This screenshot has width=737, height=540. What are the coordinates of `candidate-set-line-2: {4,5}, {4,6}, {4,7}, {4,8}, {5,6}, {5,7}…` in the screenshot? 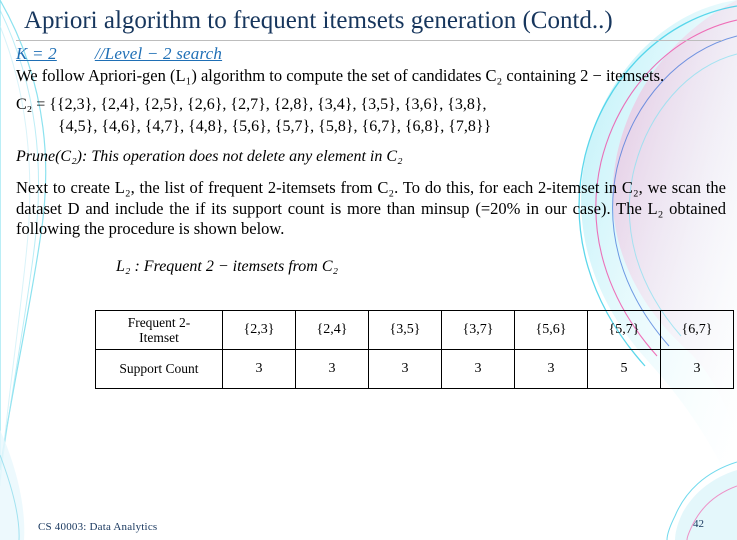 It's located at (275, 126).